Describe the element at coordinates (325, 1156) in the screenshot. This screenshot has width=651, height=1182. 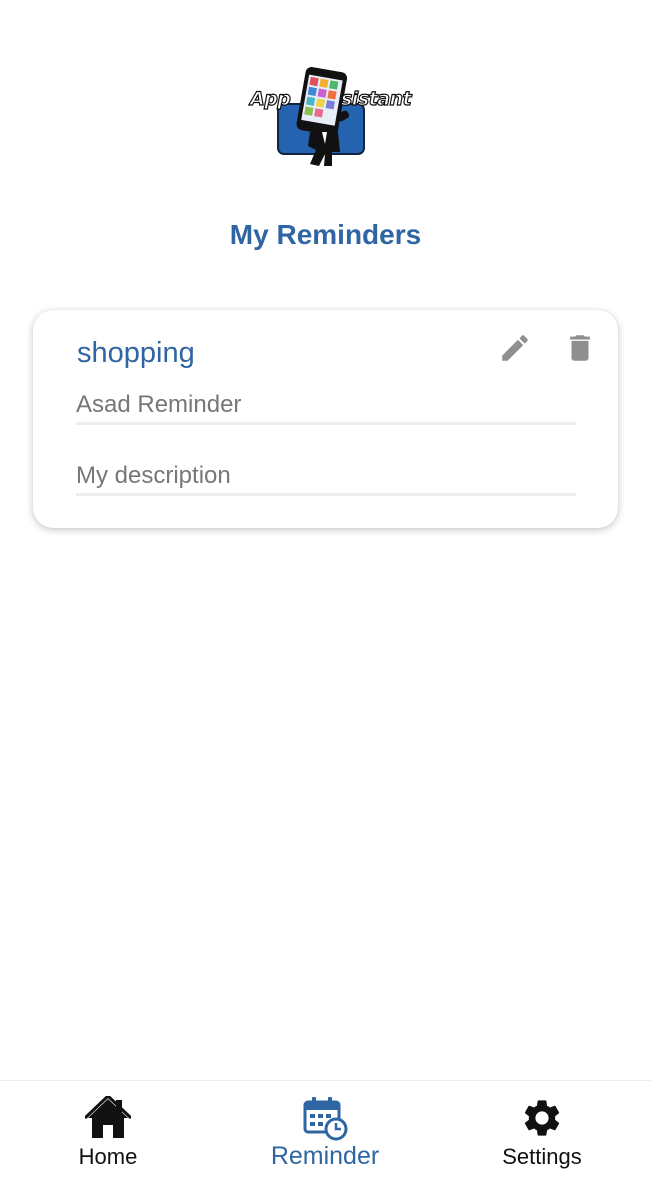
I see `nav-reminder-label: Reminder` at that location.